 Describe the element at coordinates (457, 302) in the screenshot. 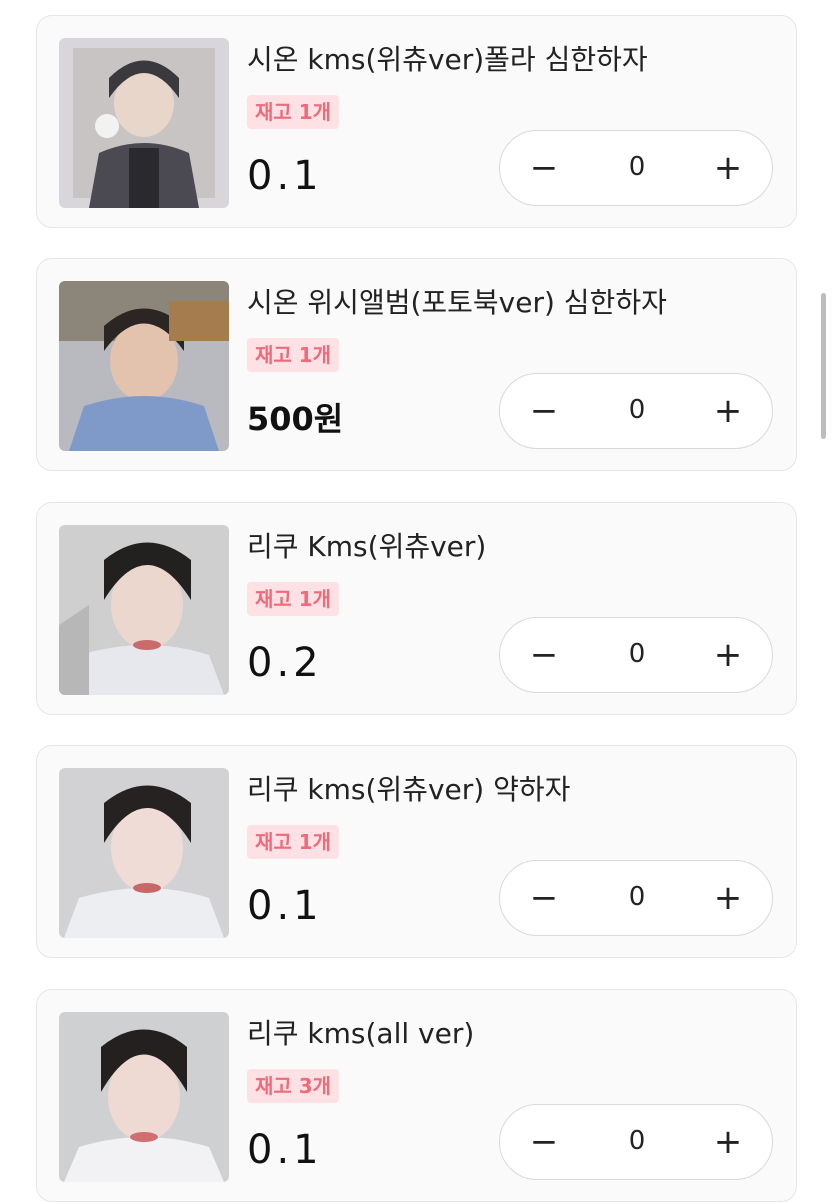

I see `product-title: 시온 위시앨범(포토북ver) 심한하자` at that location.